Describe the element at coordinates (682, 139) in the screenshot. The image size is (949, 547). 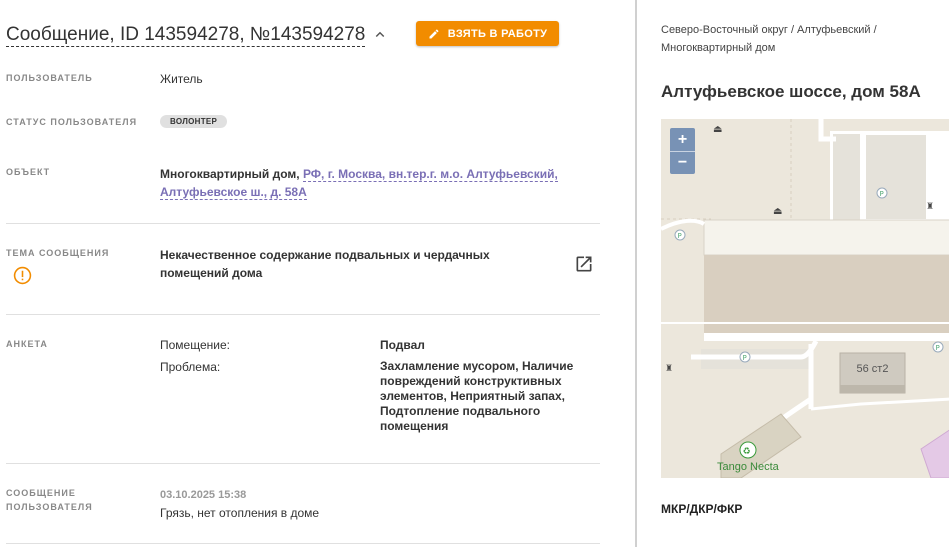
I see `zoom-in-button: +` at that location.